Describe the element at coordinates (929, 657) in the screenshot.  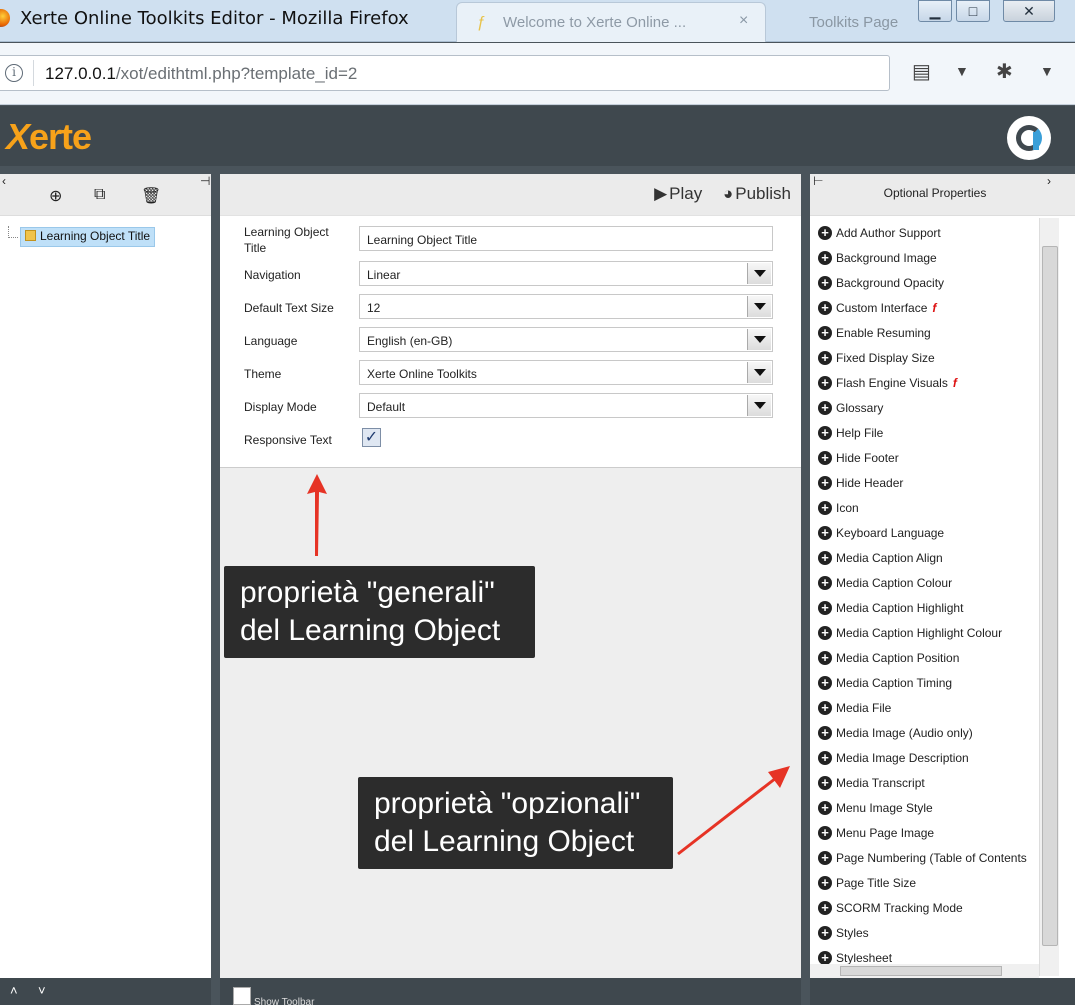
I see `list-item: + Media Caption Position` at that location.